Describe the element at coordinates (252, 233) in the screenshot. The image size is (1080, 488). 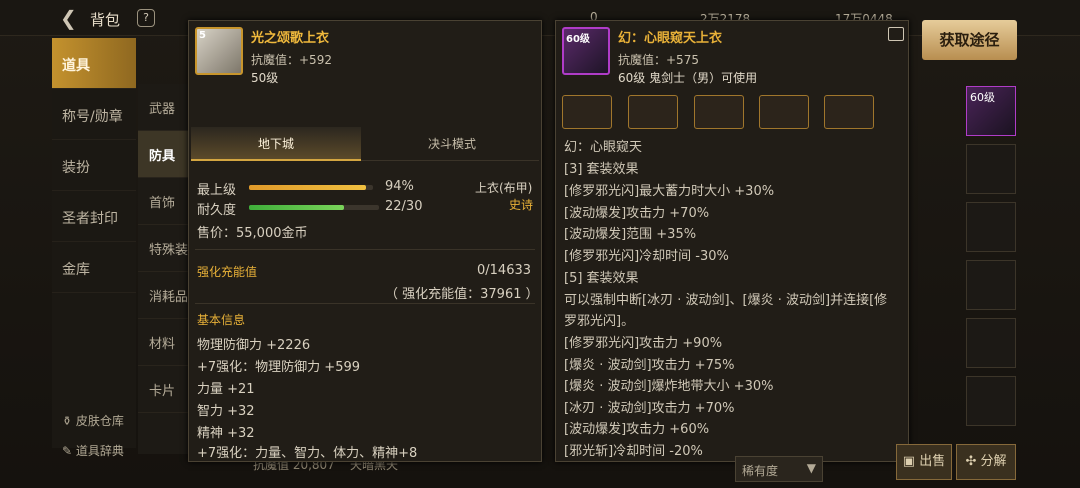
I see `sell-price: 售价：55,000金币` at that location.